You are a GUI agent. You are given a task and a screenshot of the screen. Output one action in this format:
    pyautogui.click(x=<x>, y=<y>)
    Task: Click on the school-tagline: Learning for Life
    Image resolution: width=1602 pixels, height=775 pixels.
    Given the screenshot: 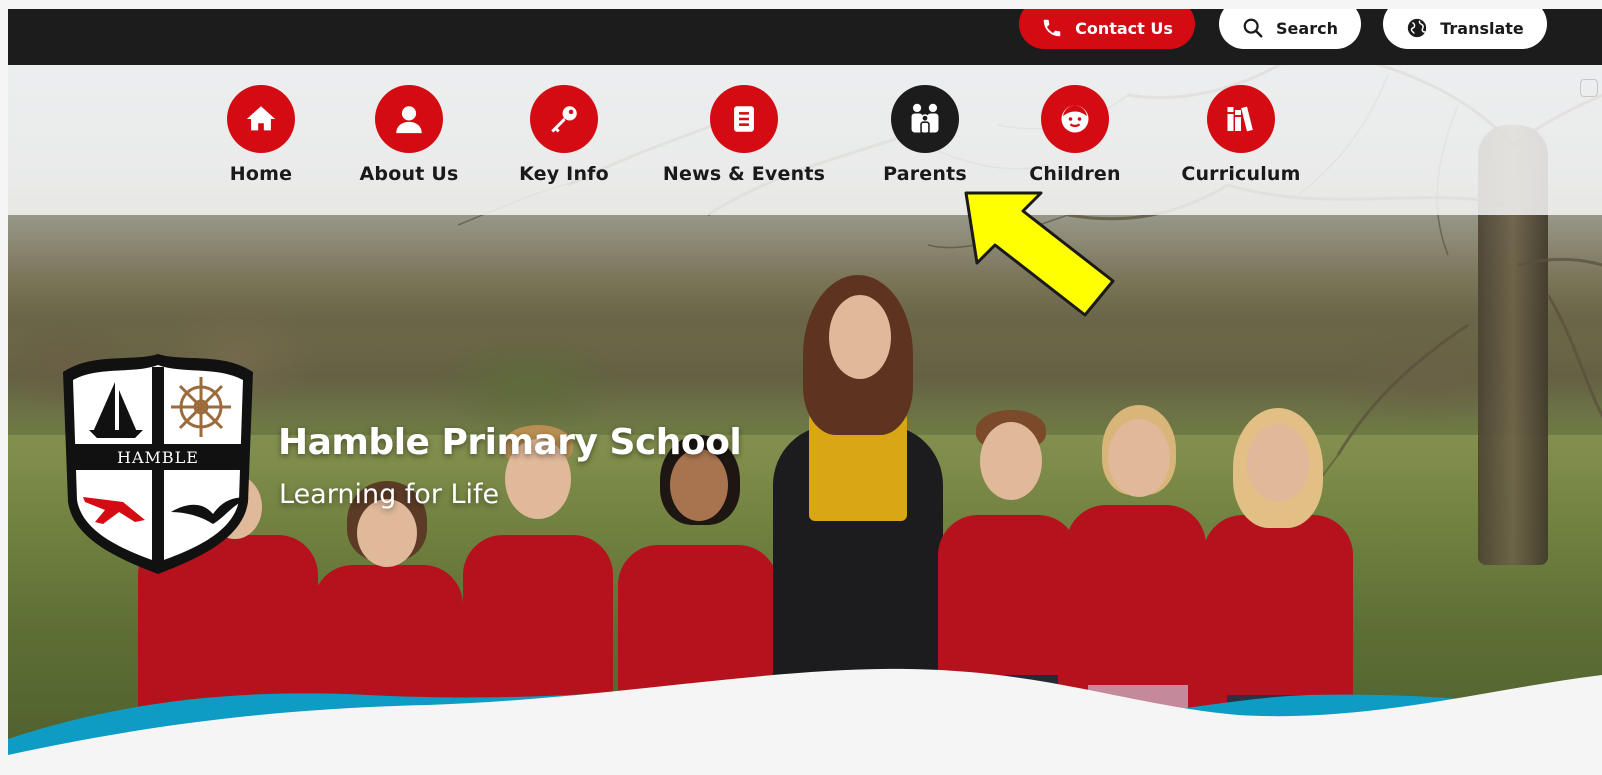 What is the action you would take?
    pyautogui.click(x=389, y=494)
    